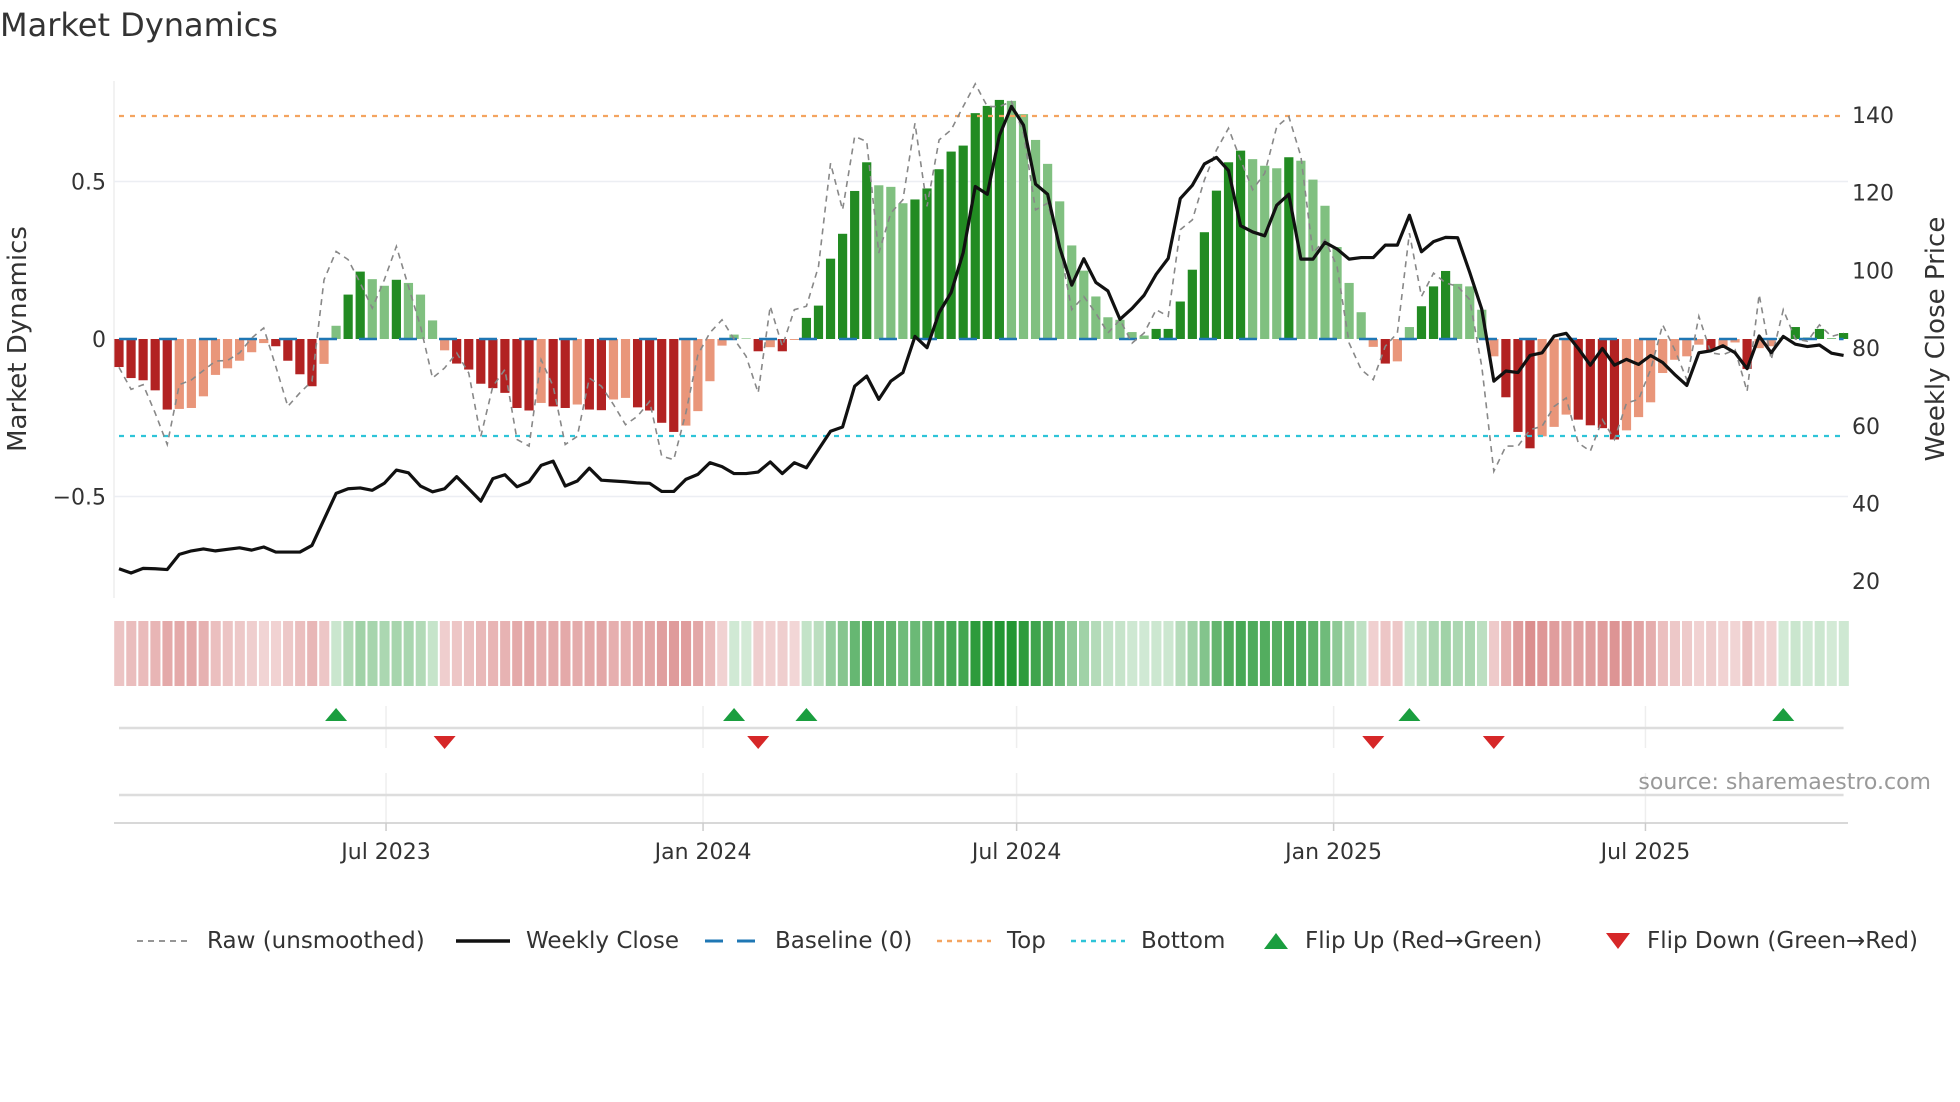 The image size is (1960, 1102). What do you see at coordinates (1026, 941) in the screenshot?
I see `legend-label: Top` at bounding box center [1026, 941].